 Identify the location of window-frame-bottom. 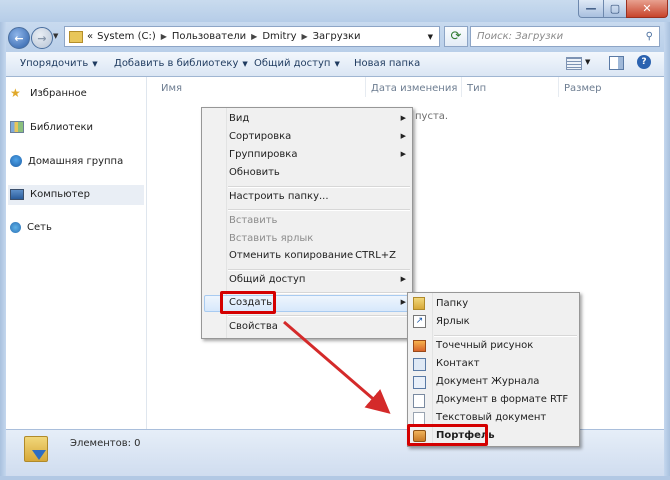
(335, 478).